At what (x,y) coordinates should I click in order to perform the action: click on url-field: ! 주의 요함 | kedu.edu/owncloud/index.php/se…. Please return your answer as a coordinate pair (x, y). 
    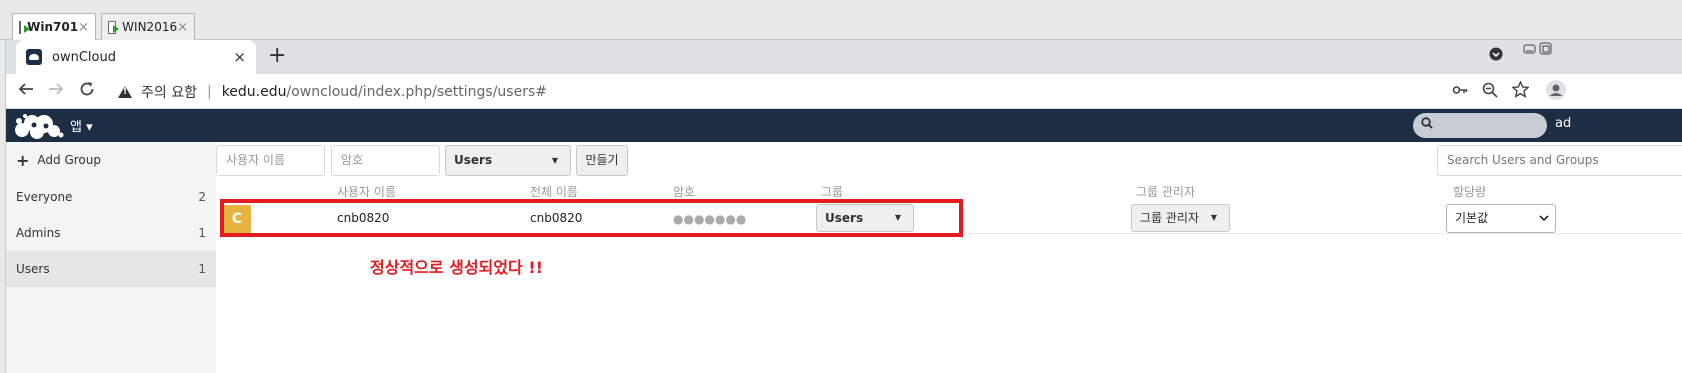
    Looking at the image, I should click on (332, 91).